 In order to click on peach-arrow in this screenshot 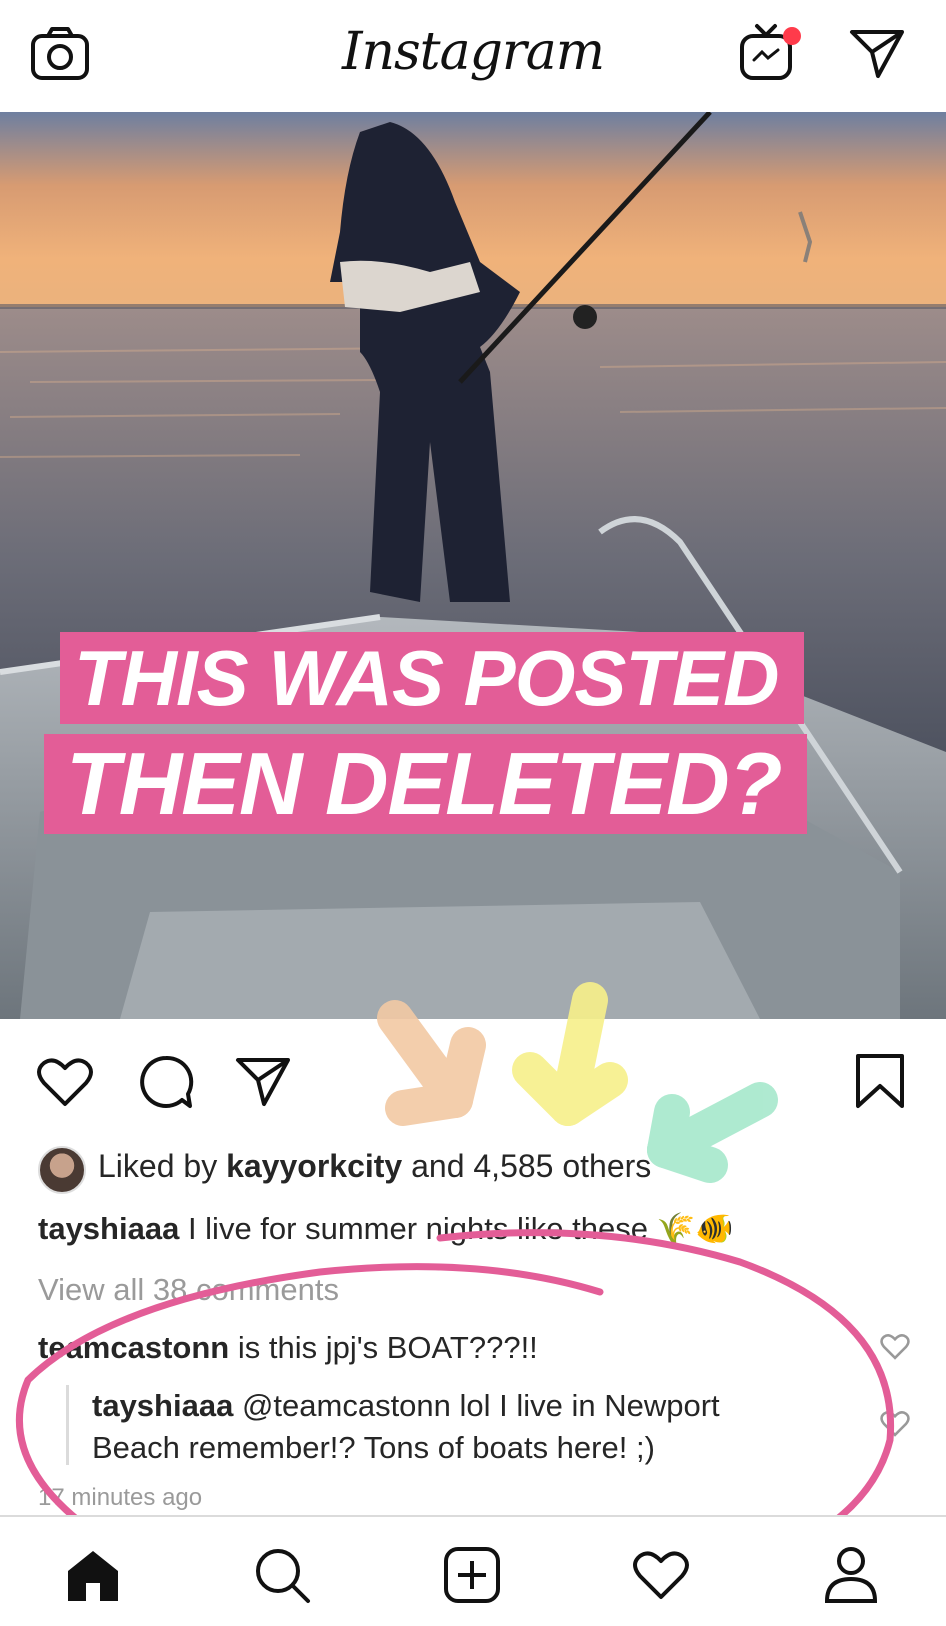, I will do `click(431, 1063)`.